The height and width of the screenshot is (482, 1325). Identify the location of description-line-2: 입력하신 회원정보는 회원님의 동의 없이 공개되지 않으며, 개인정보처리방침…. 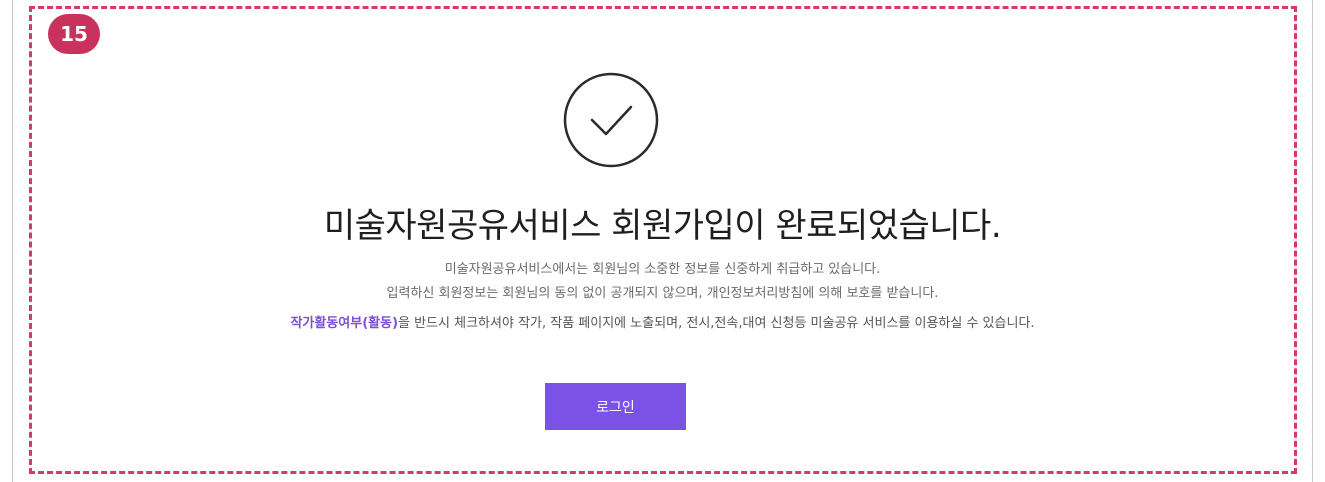
(662, 293).